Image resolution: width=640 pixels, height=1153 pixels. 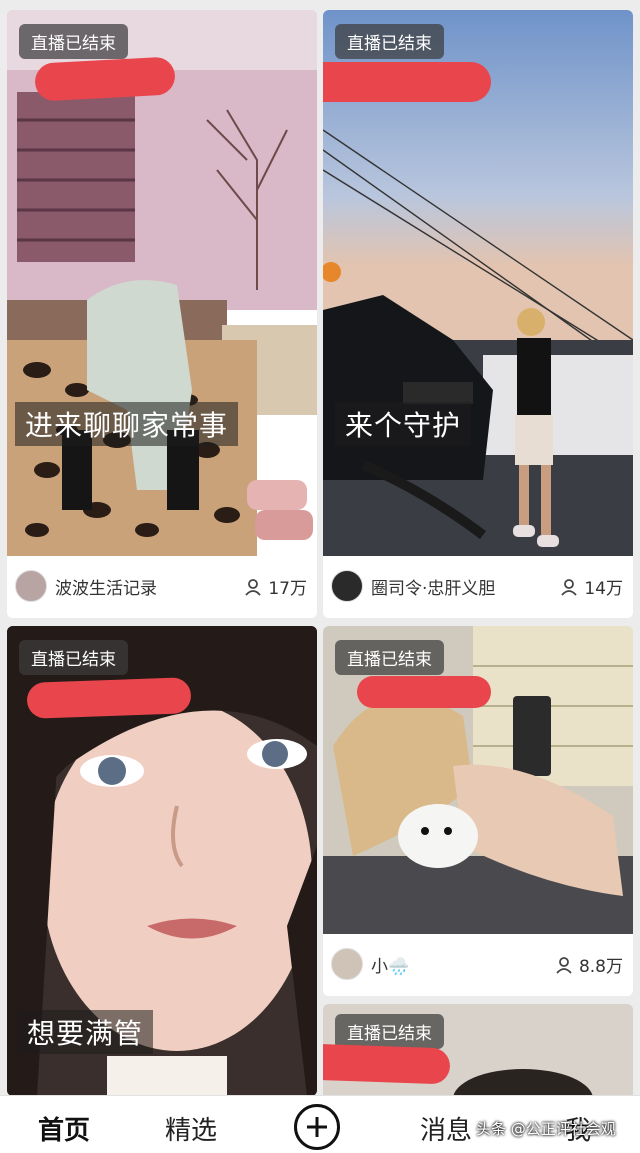 I want to click on card-meta: 波波生活记录 17万, so click(x=162, y=587).